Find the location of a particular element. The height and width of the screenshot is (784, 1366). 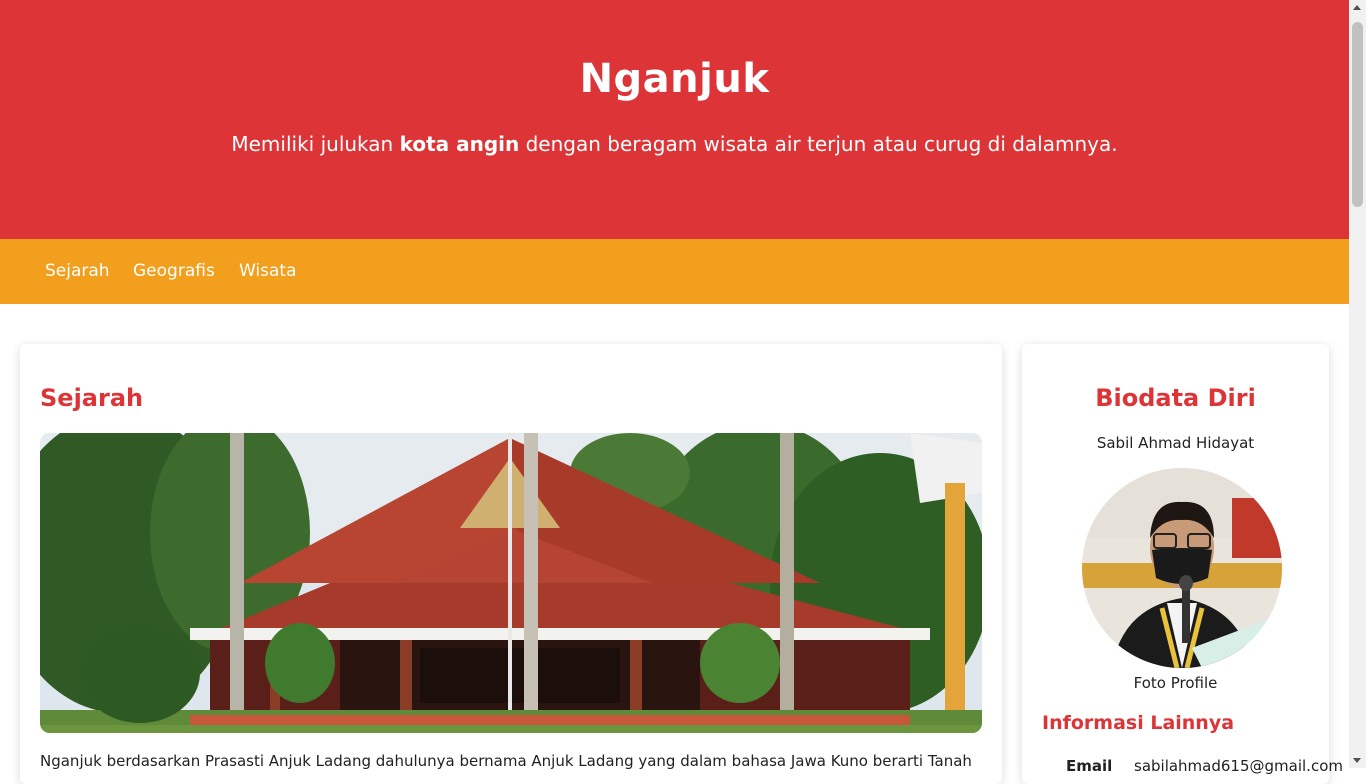

main-navbar: Sejarah Geografis Wisata is located at coordinates (674, 271).